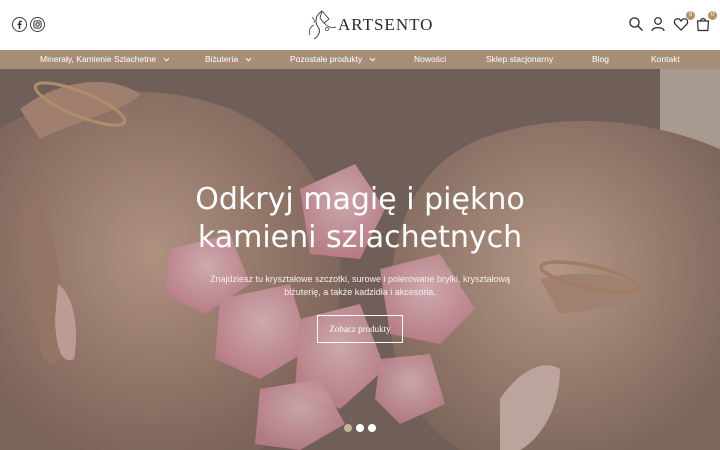  Describe the element at coordinates (658, 24) in the screenshot. I see `user-icon` at that location.